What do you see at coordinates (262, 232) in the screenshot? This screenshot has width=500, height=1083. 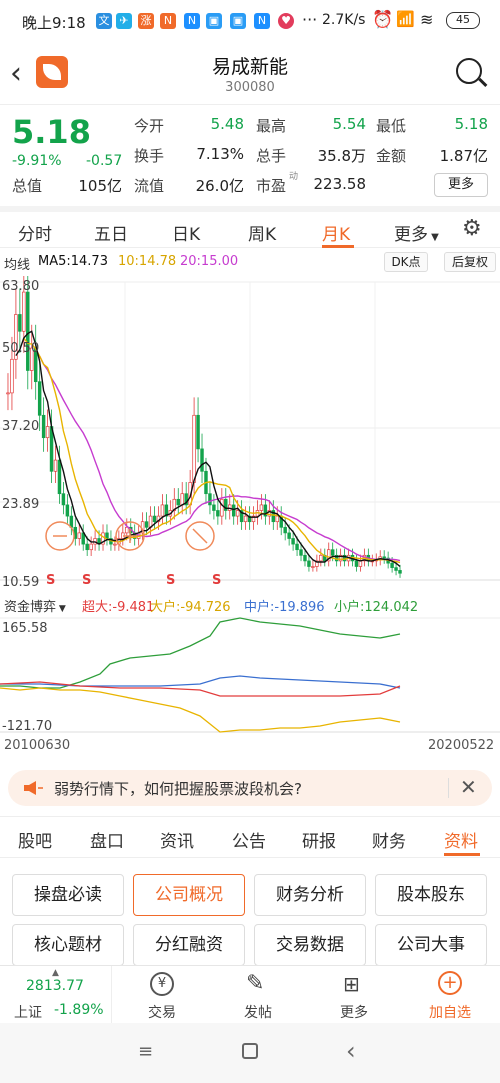 I see `tab-weekly-k: 周K` at bounding box center [262, 232].